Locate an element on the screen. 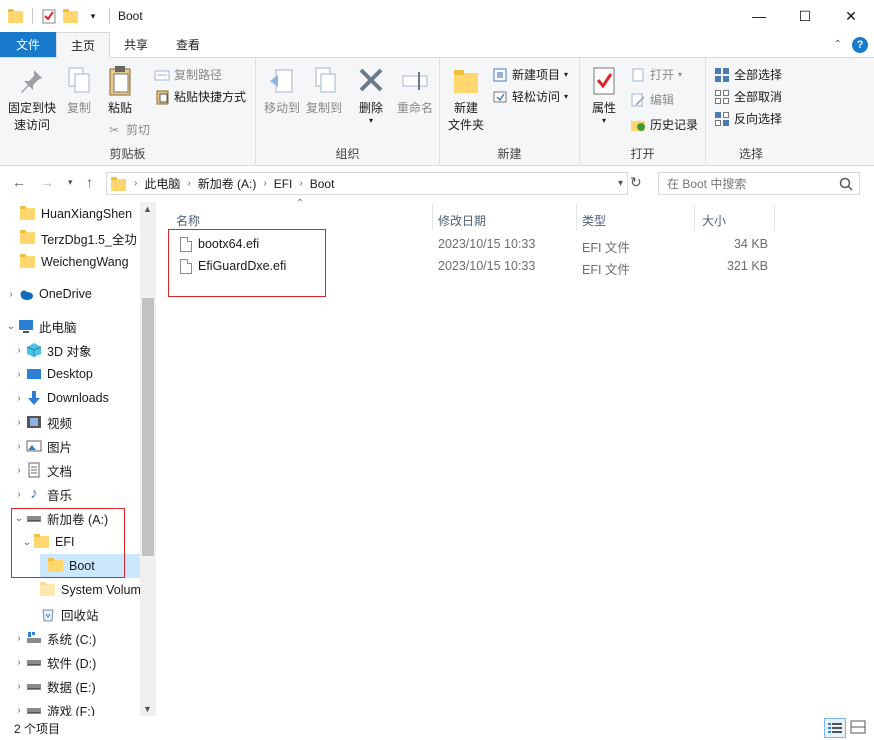  help-icon: ? is located at coordinates (860, 44).